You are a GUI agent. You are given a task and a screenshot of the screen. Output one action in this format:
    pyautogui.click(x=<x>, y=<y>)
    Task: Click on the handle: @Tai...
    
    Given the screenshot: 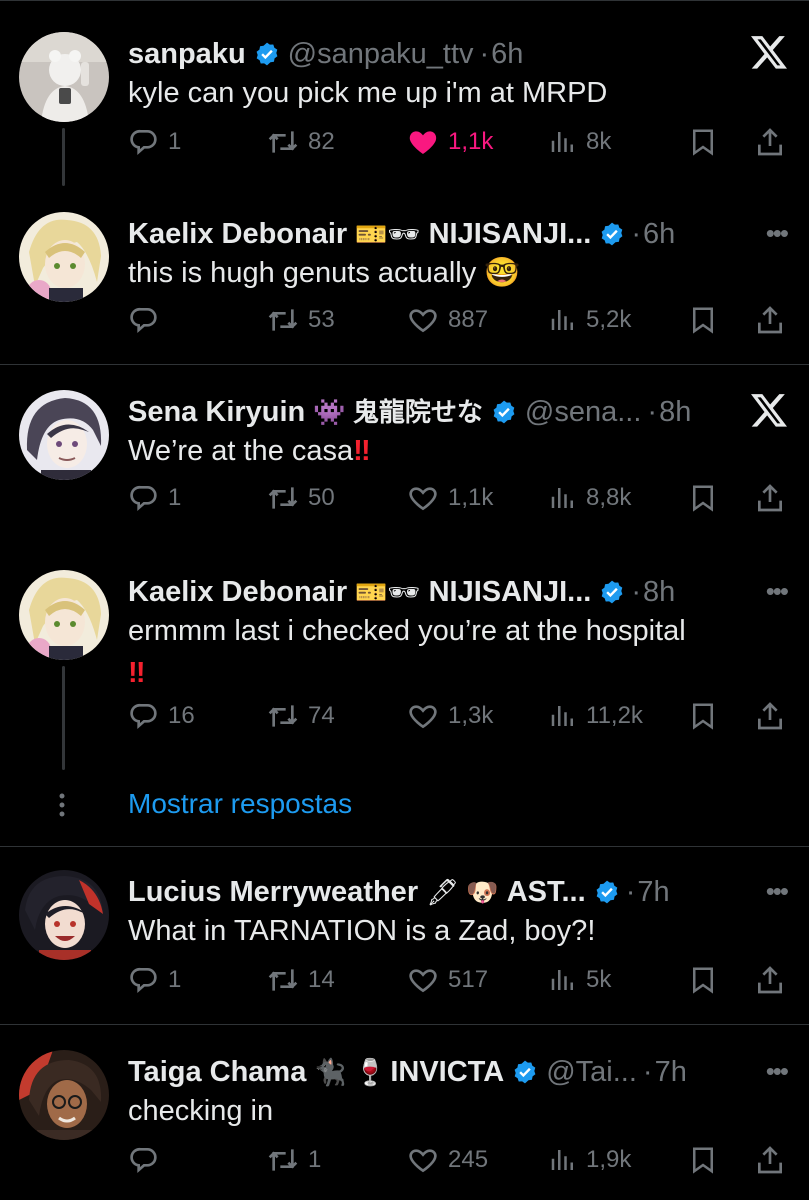 What is the action you would take?
    pyautogui.click(x=591, y=1072)
    